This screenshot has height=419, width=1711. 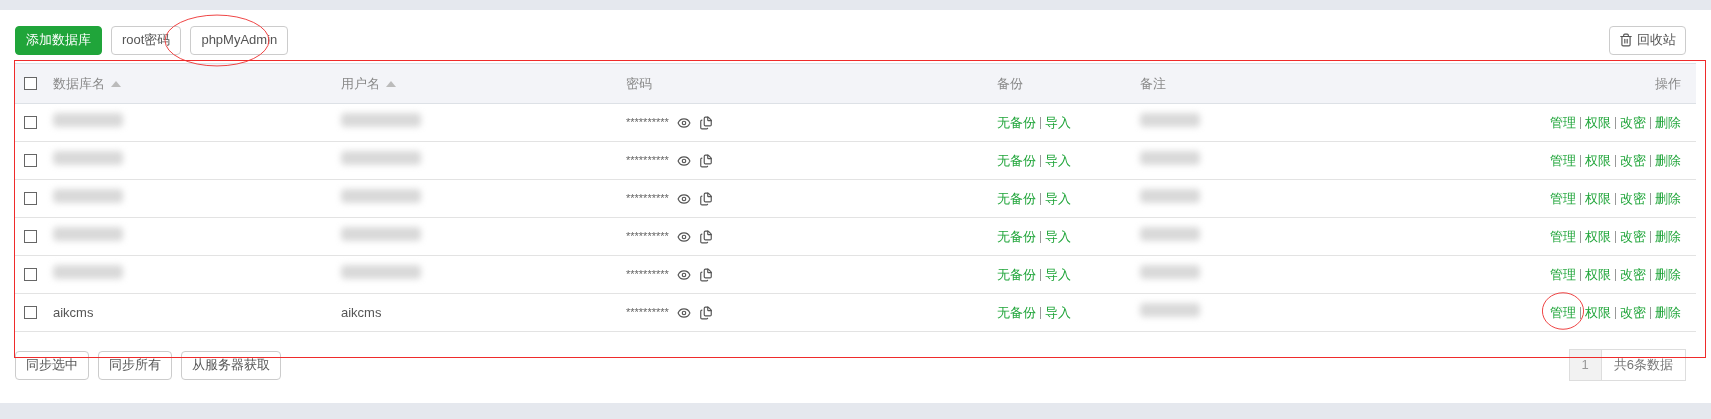 What do you see at coordinates (1010, 83) in the screenshot?
I see `column-header: 备份` at bounding box center [1010, 83].